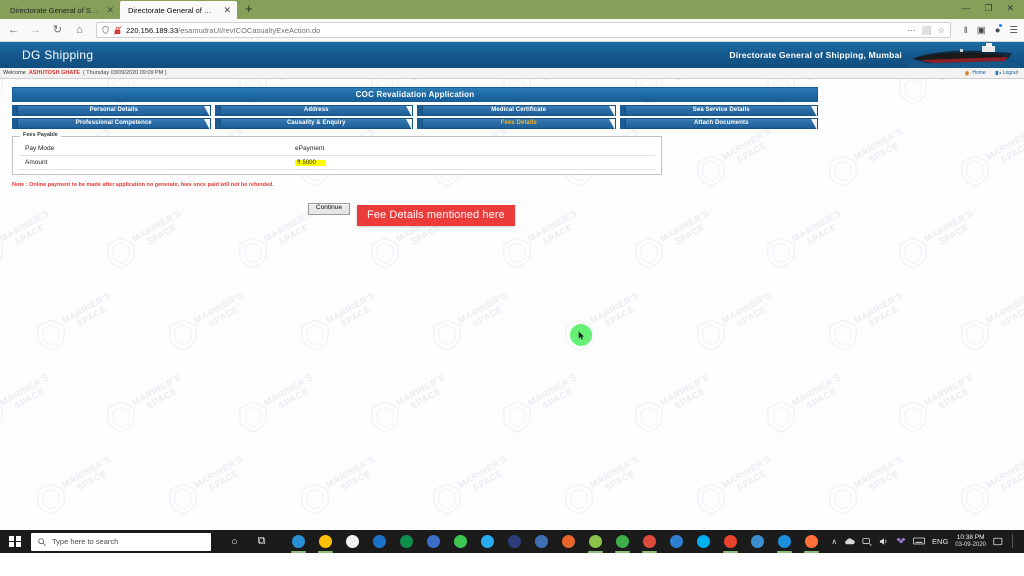 This screenshot has width=1024, height=576. I want to click on library-icon: ‖, so click(966, 30).